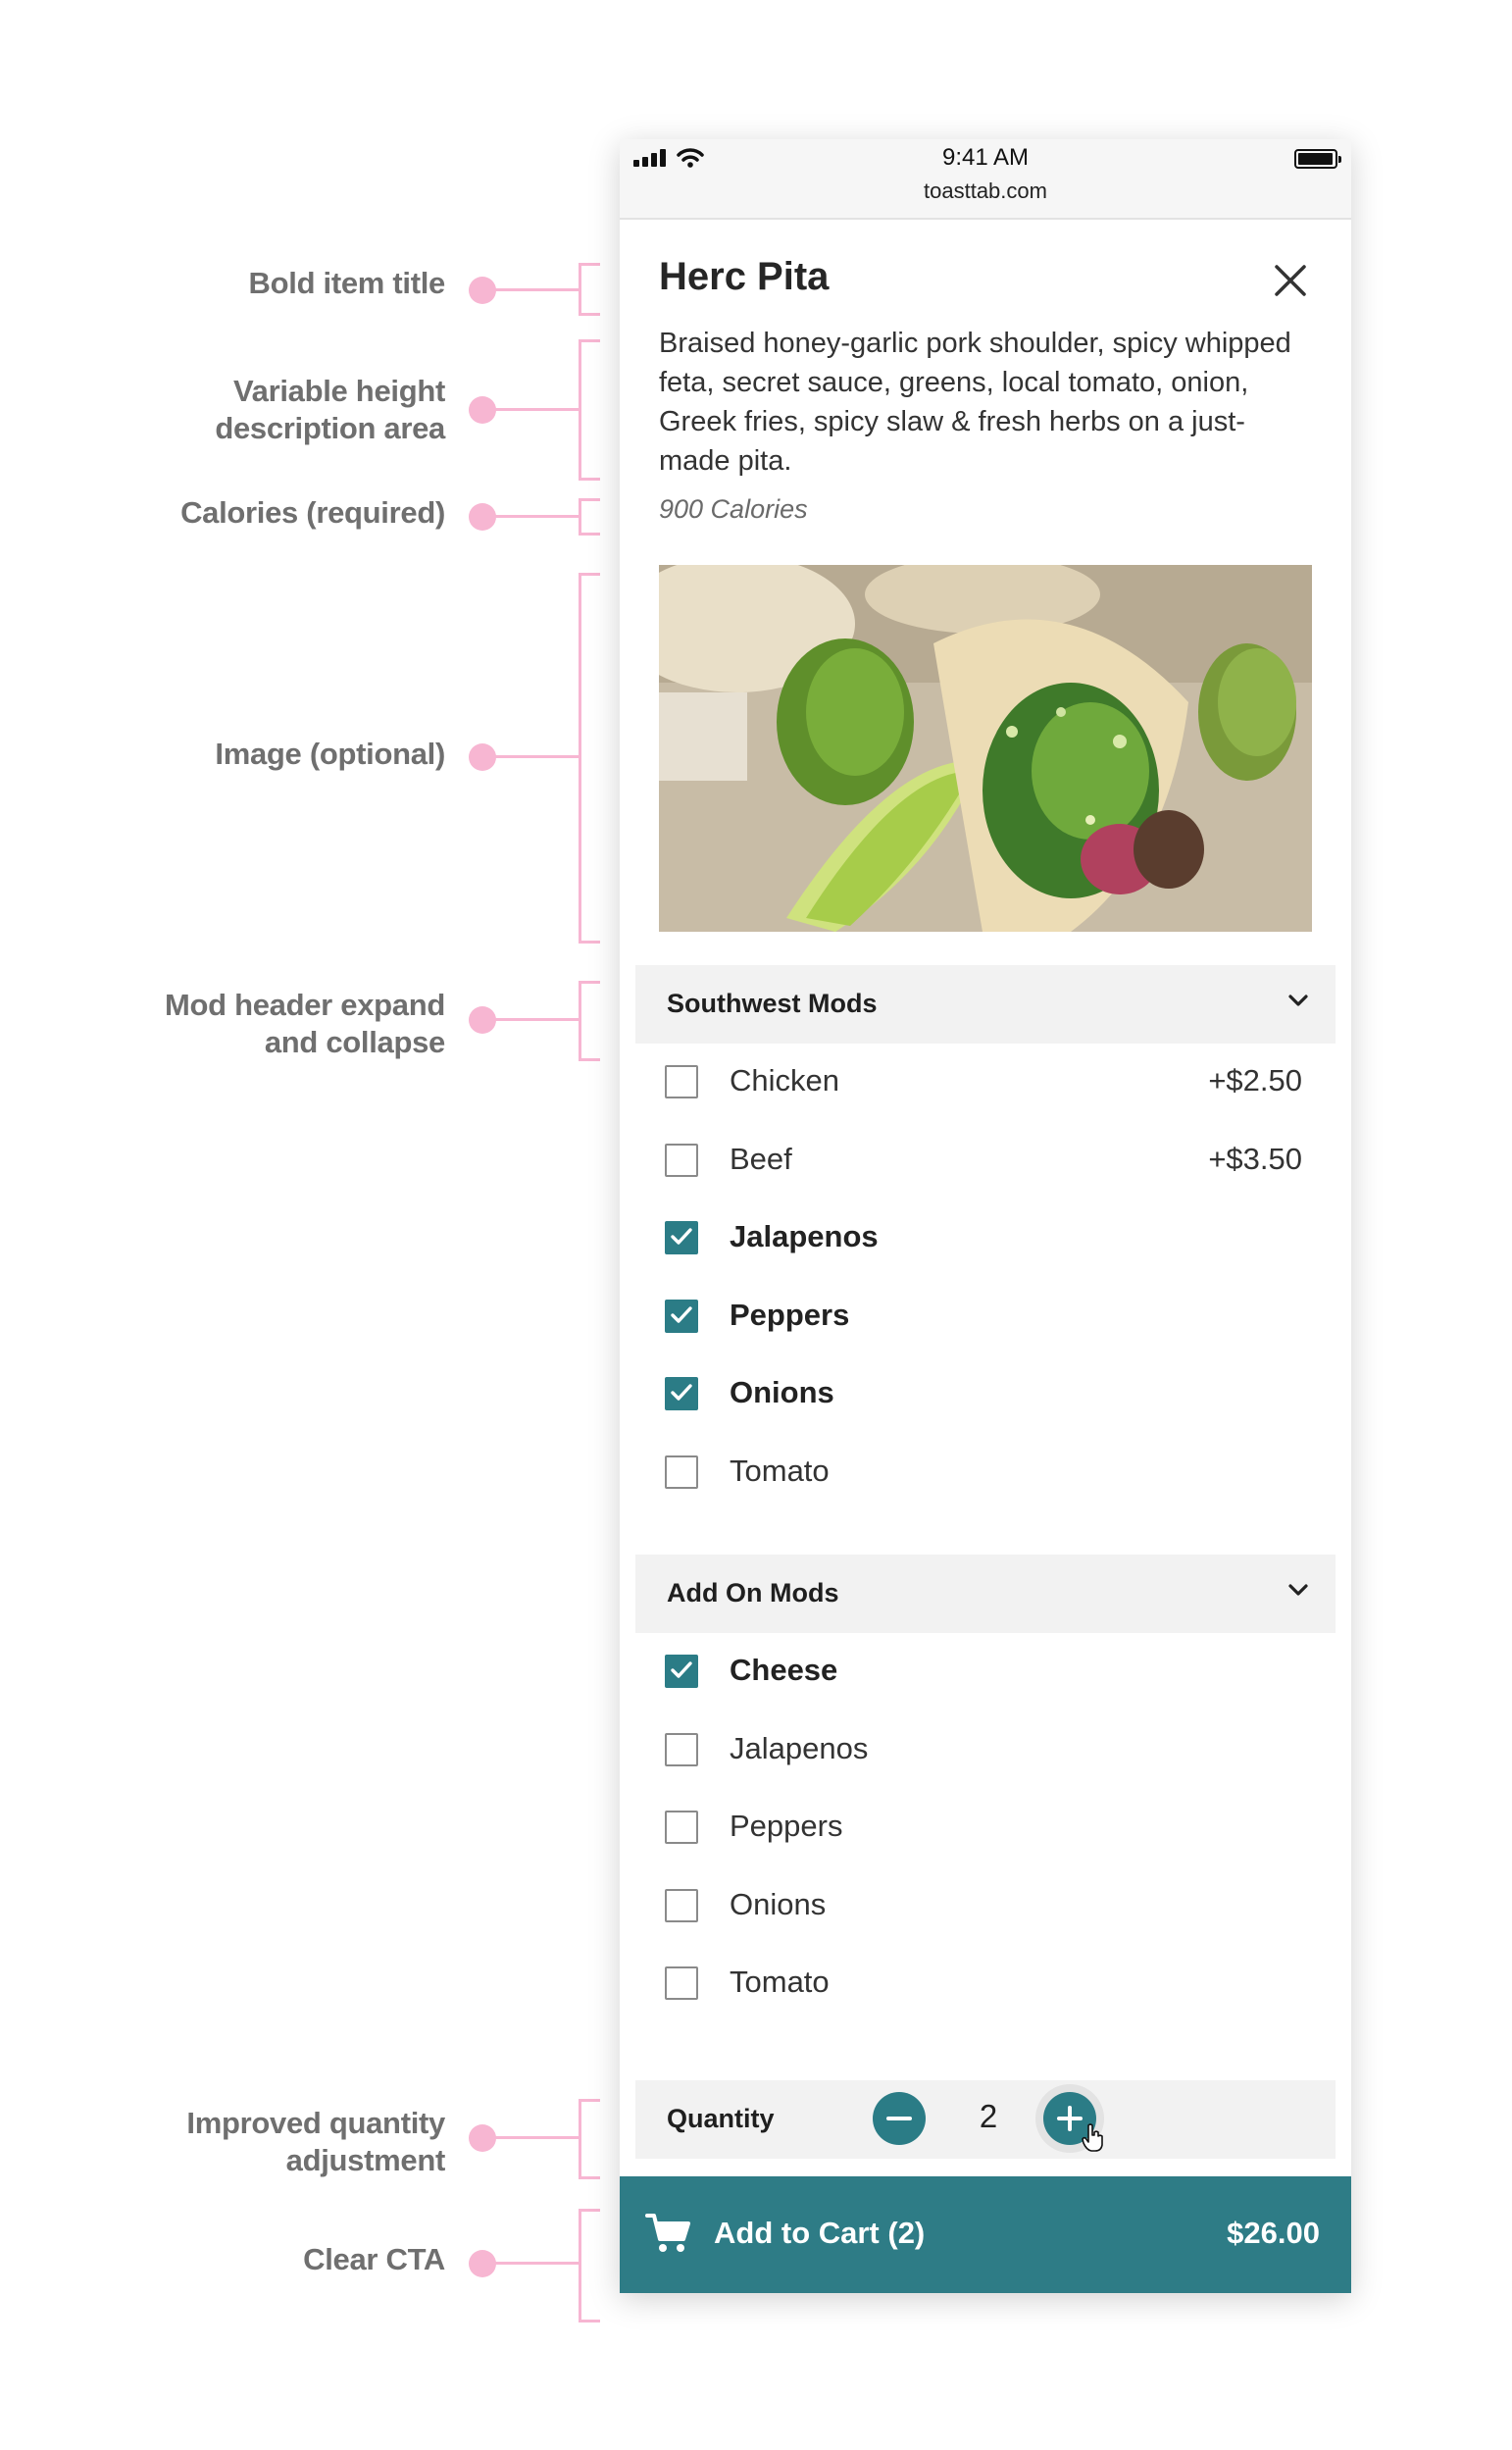 The image size is (1512, 2450). Describe the element at coordinates (988, 2116) in the screenshot. I see `quantity-value: 2` at that location.